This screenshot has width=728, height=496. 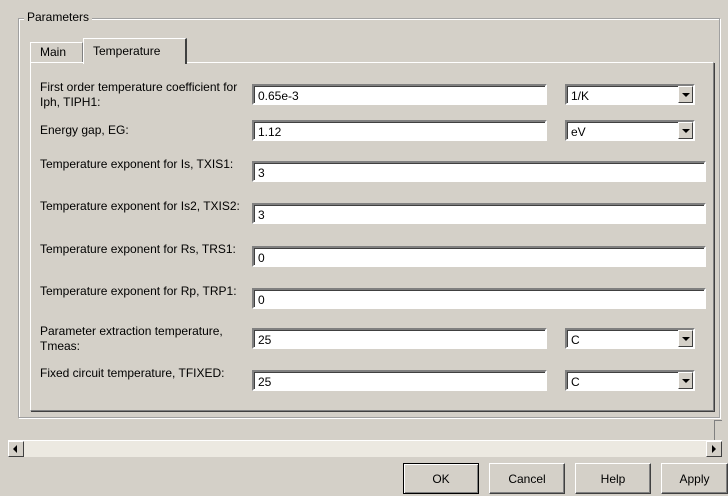 I want to click on param-label-trs1: Temperature exponent for Rs, TRS1:, so click(x=138, y=249).